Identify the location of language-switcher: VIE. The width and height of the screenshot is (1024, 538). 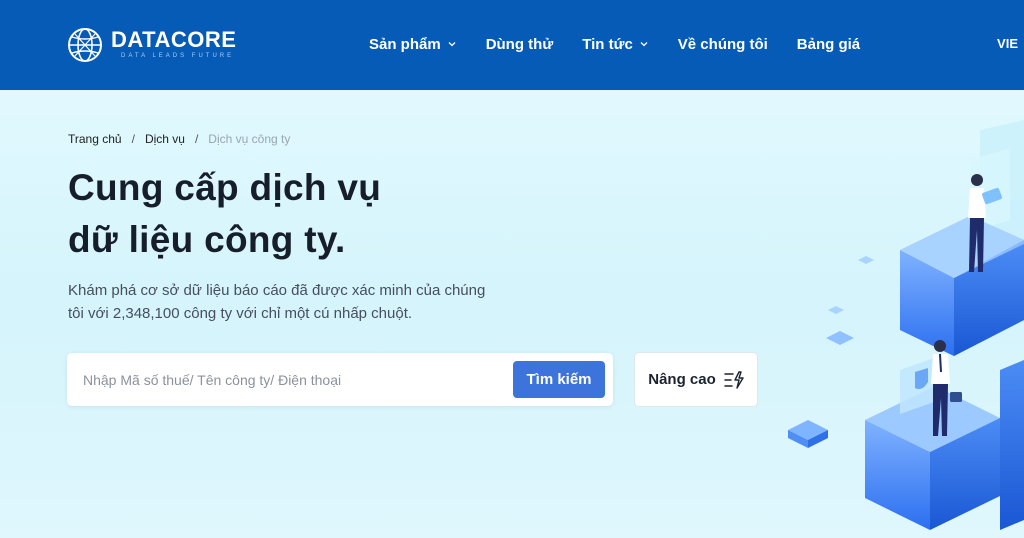
(1007, 43).